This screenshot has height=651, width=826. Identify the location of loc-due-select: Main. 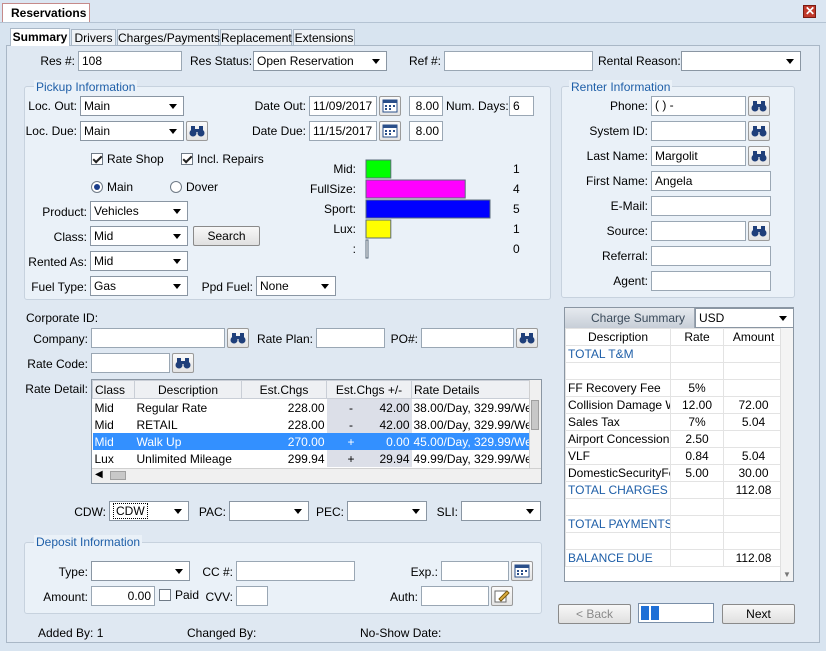
(132, 131).